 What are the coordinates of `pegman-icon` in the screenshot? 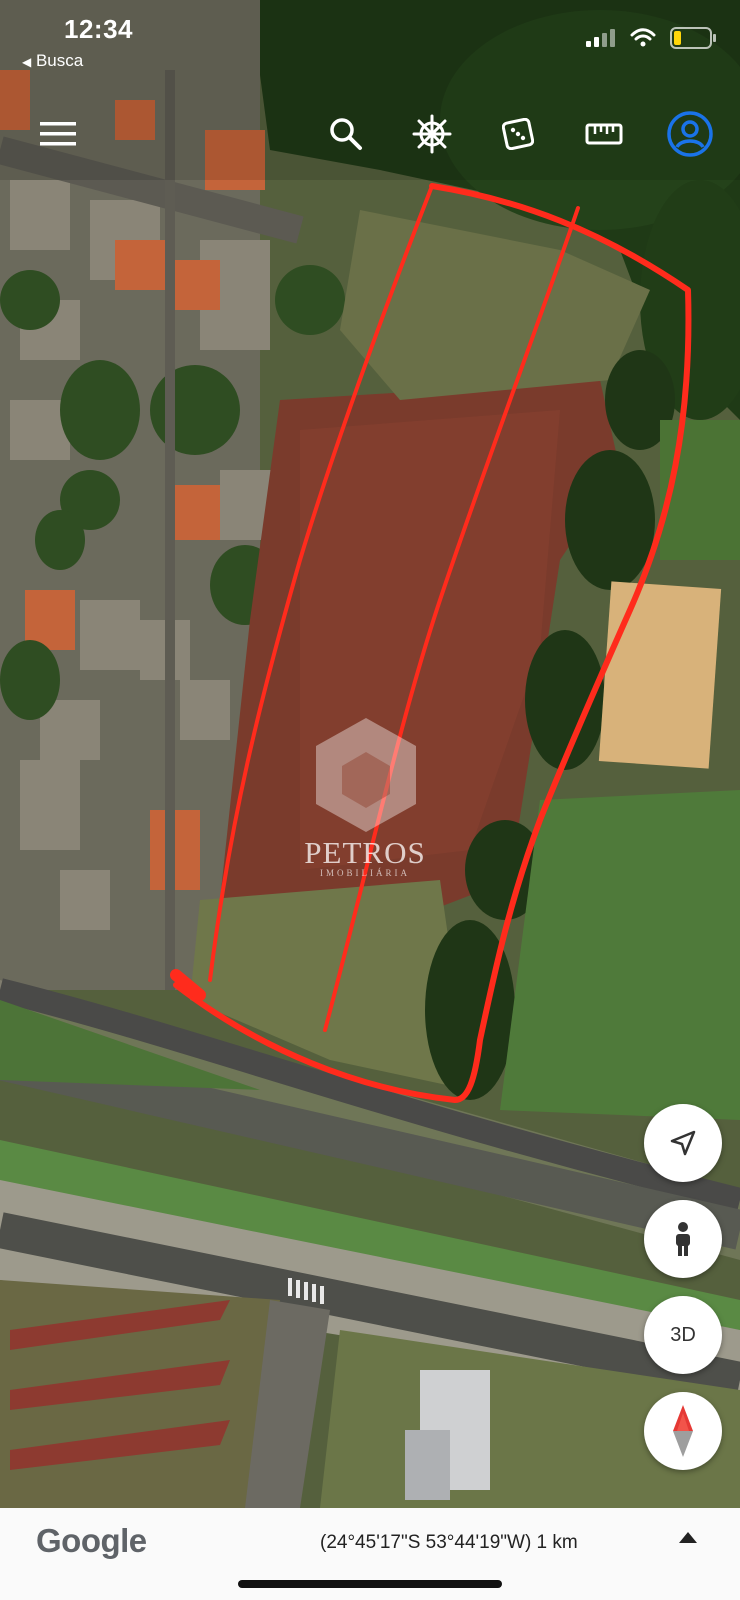 It's located at (683, 1239).